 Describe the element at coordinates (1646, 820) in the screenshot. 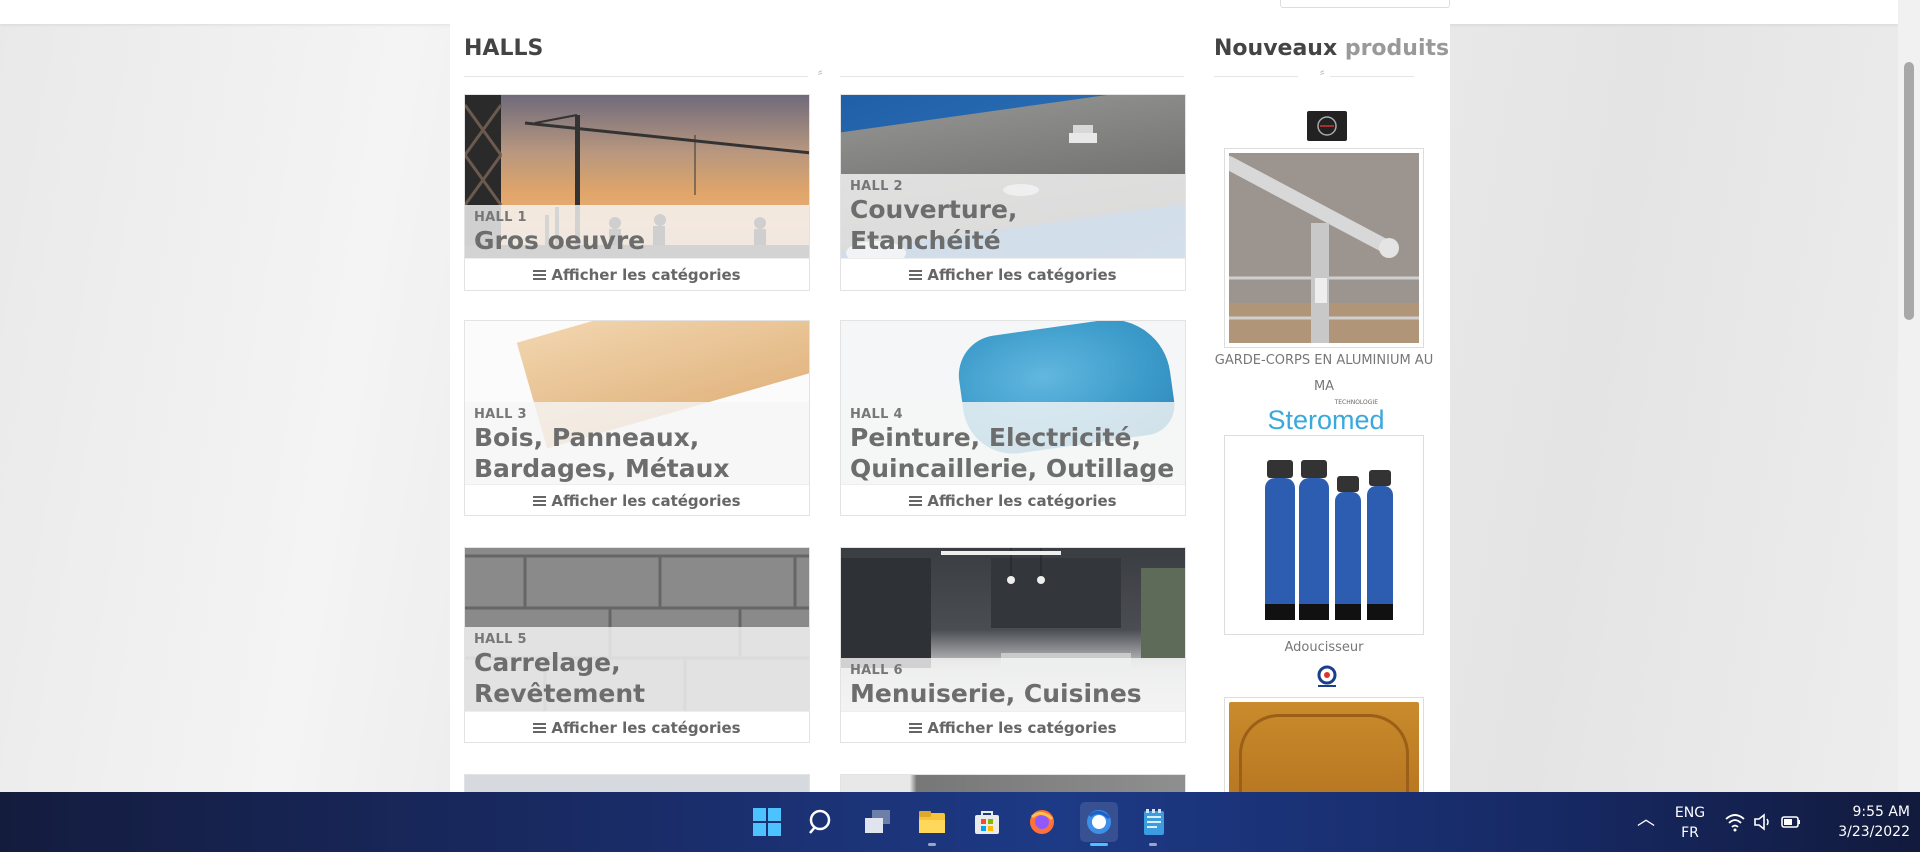

I see `show-hidden-icons-chevron-icon: ︿` at that location.